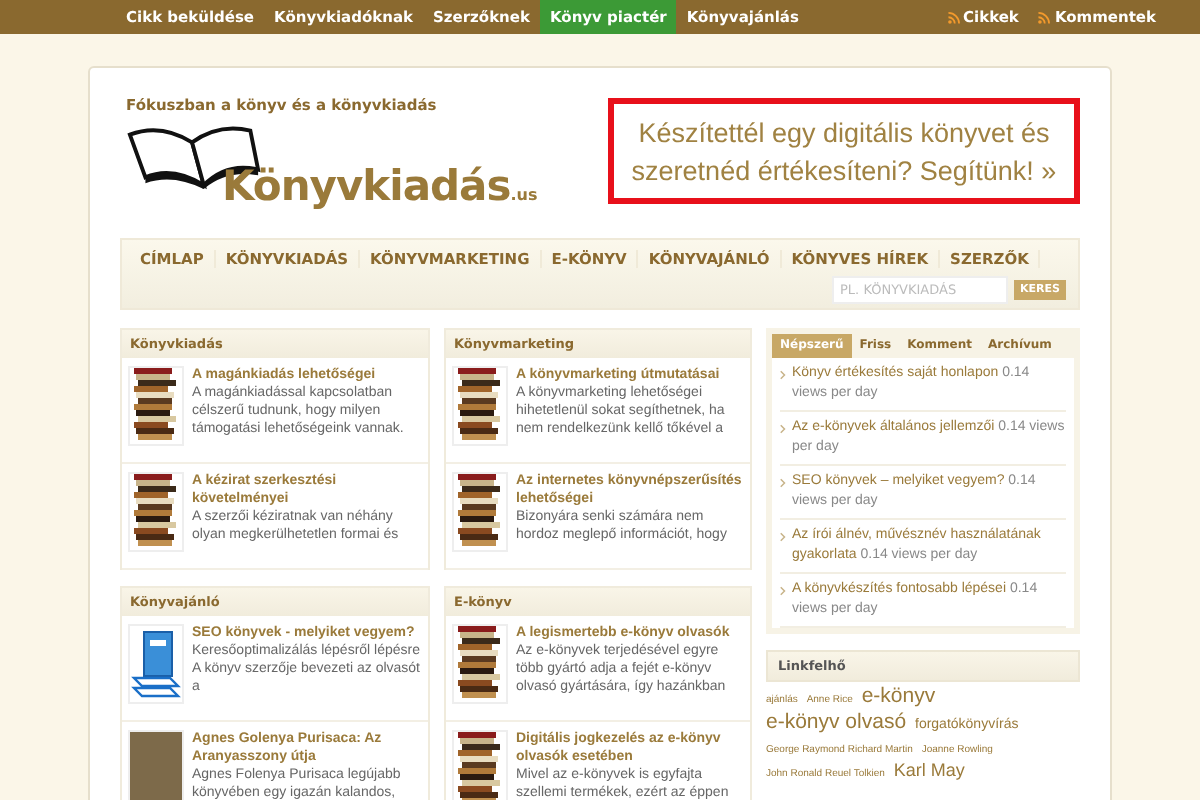 This screenshot has height=800, width=1200. What do you see at coordinates (929, 770) in the screenshot?
I see `tag-link: Karl May` at bounding box center [929, 770].